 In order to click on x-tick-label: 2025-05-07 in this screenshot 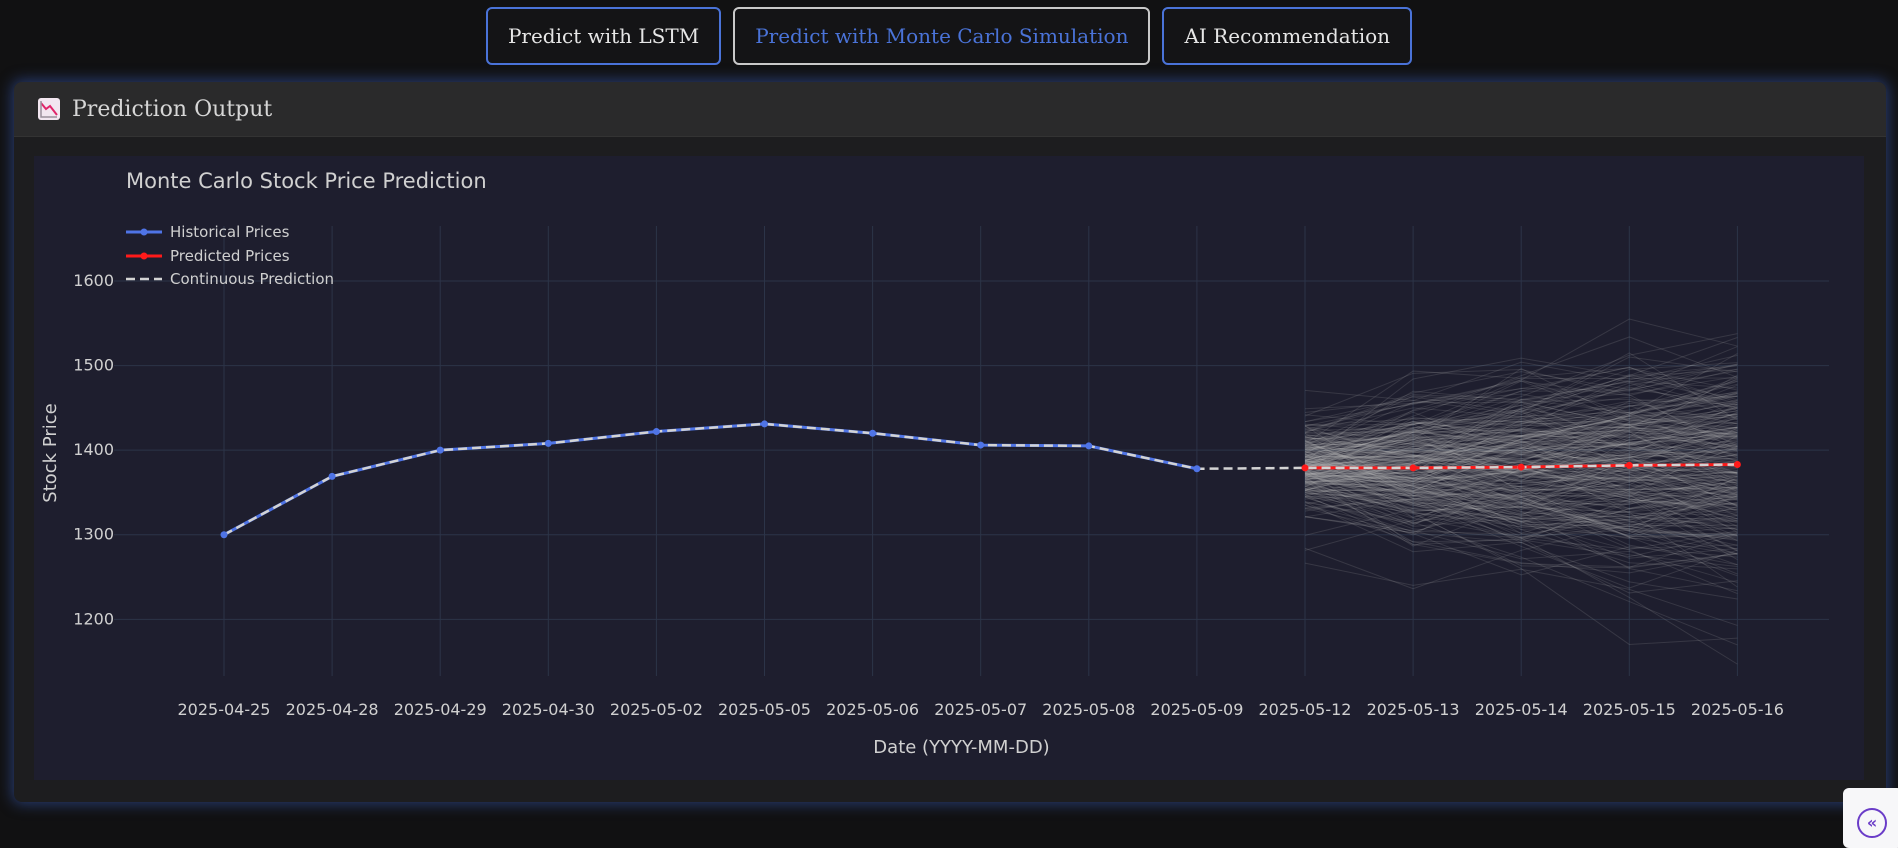, I will do `click(980, 709)`.